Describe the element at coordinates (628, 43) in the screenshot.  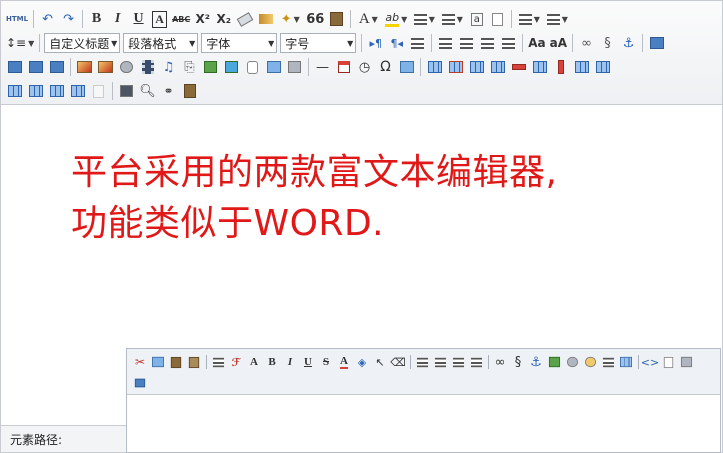
I see `anchor-button: ⚓` at that location.